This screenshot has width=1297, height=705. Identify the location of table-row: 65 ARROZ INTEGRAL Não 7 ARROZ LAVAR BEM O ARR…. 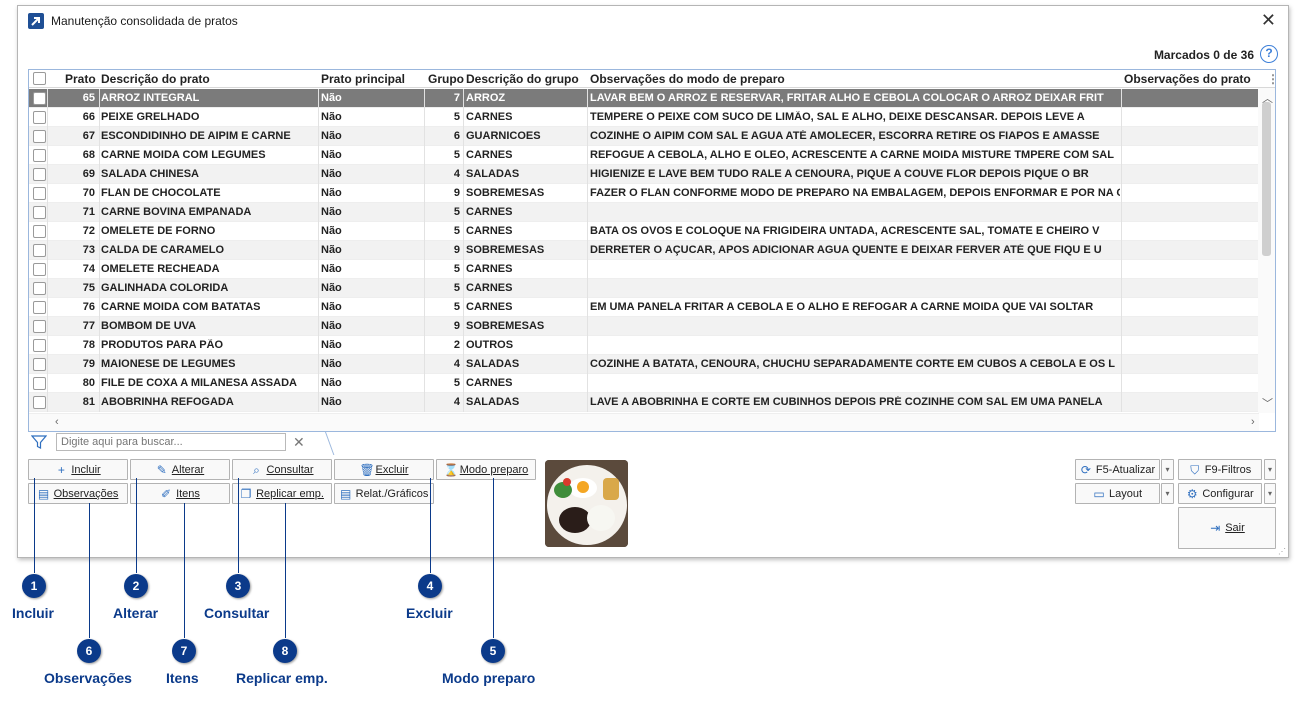
(644, 98).